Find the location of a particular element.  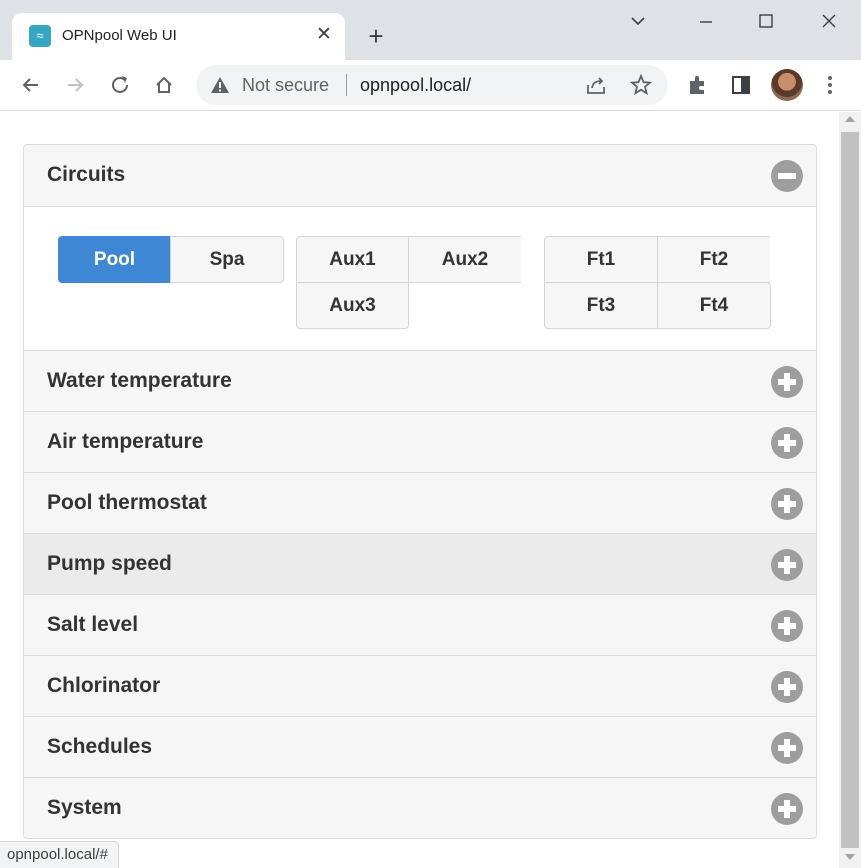

section-title: Schedules is located at coordinates (100, 746).